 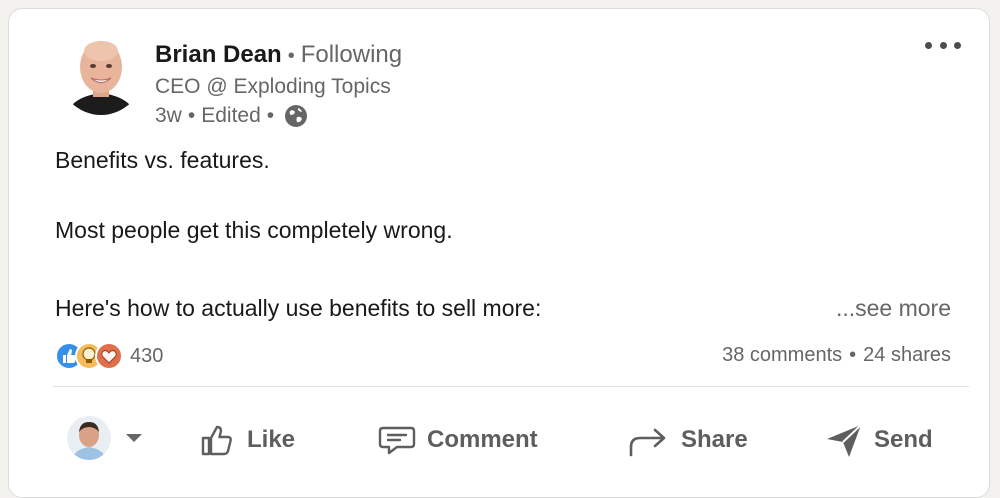 What do you see at coordinates (928, 45) in the screenshot?
I see `more-icon` at bounding box center [928, 45].